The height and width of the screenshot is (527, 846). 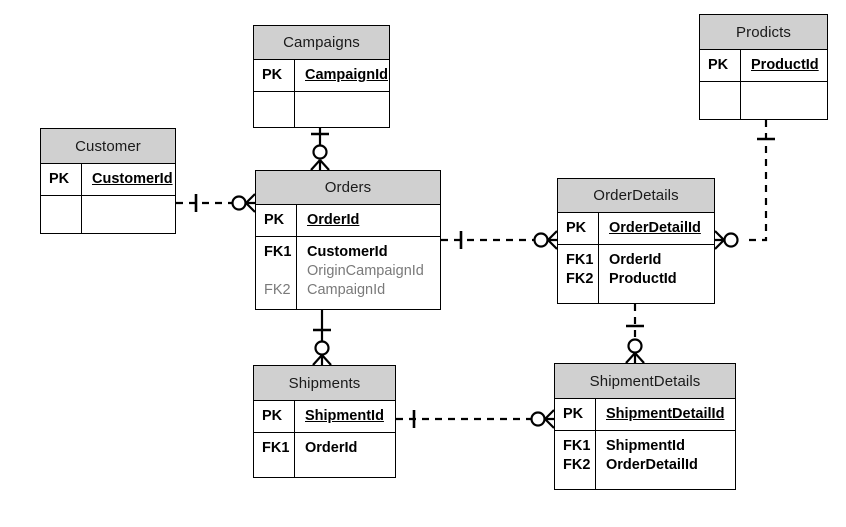 I want to click on name-column: ShipmentDetailId, so click(x=665, y=414).